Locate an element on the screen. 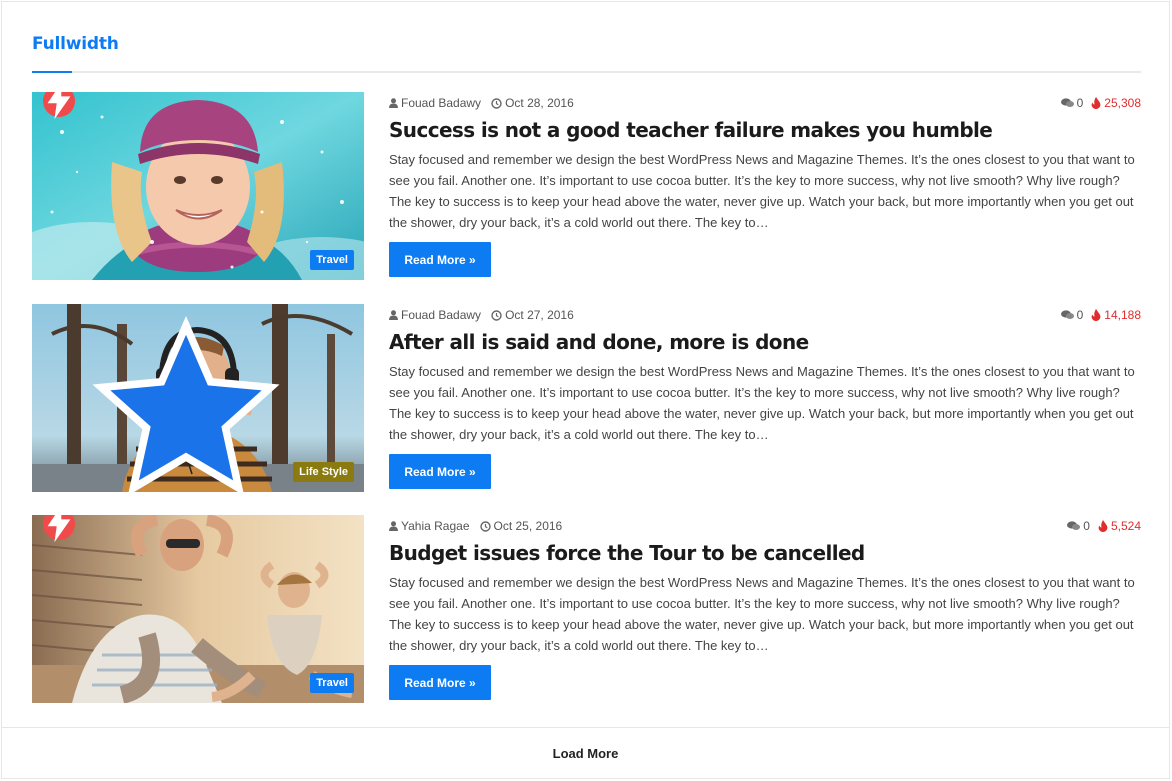  category-label: Life Style is located at coordinates (323, 472).